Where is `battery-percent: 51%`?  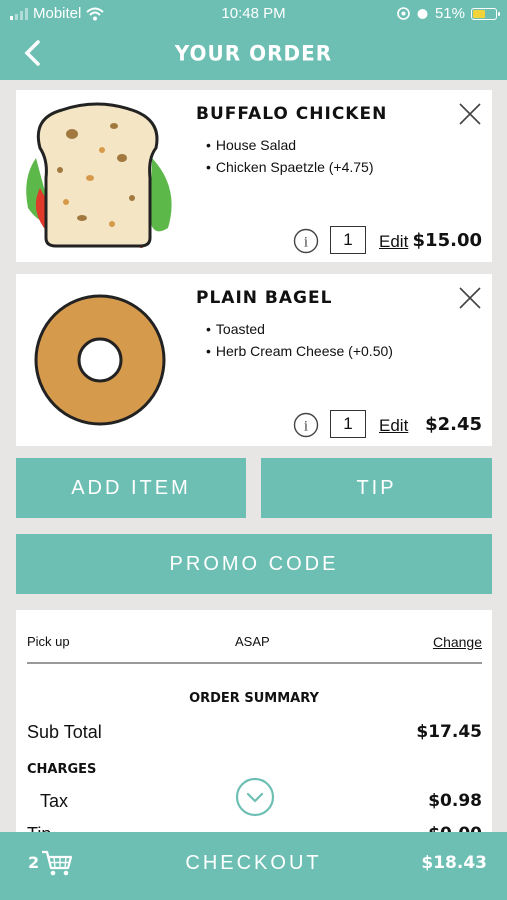
battery-percent: 51% is located at coordinates (449, 13).